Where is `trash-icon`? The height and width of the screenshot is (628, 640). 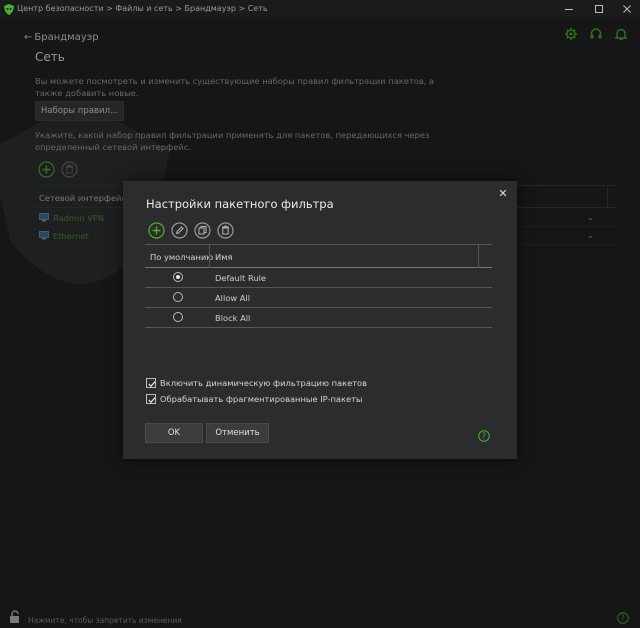 trash-icon is located at coordinates (225, 230).